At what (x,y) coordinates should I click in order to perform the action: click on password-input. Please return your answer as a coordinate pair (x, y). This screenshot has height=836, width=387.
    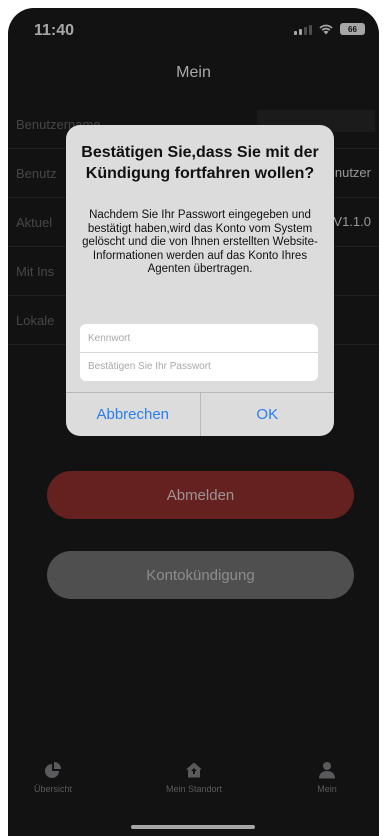
    Looking at the image, I should click on (199, 338).